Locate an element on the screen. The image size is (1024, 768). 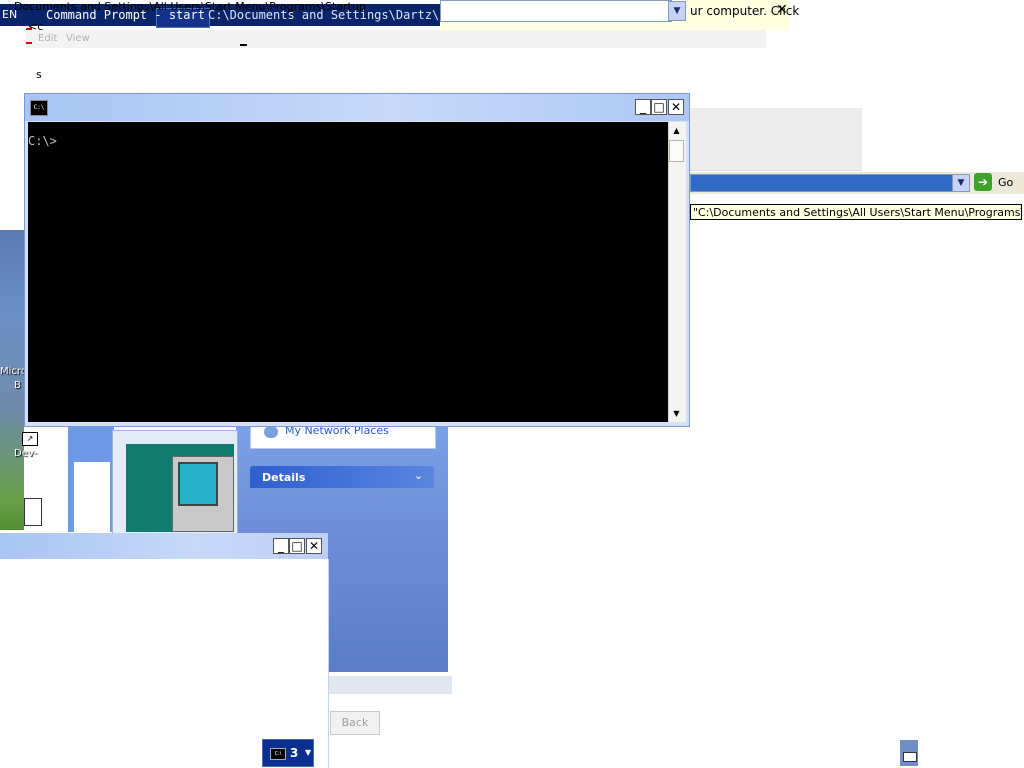
chevron-down-icon: ⌄ is located at coordinates (418, 475).